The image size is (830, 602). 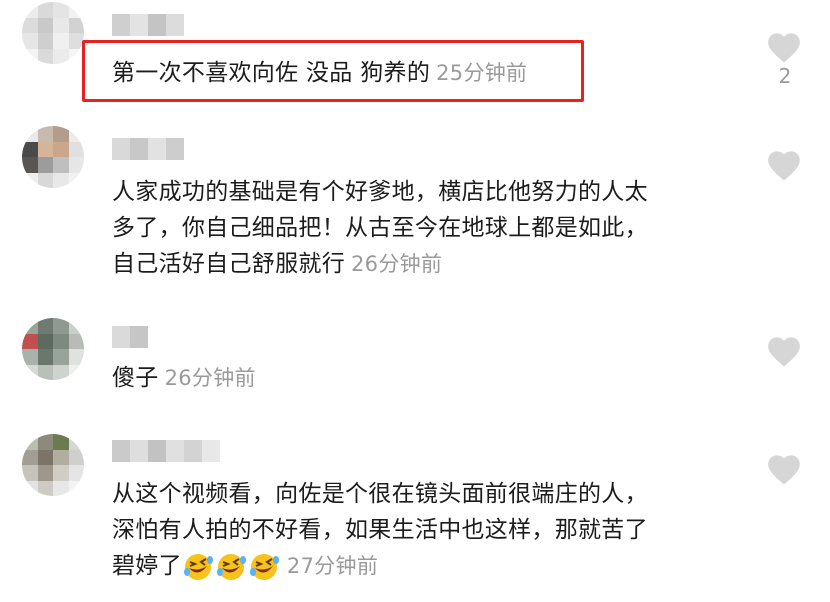 I want to click on comment-line: 人家成功的基础是有个好爹地，横店比他努力的人太, so click(x=380, y=192).